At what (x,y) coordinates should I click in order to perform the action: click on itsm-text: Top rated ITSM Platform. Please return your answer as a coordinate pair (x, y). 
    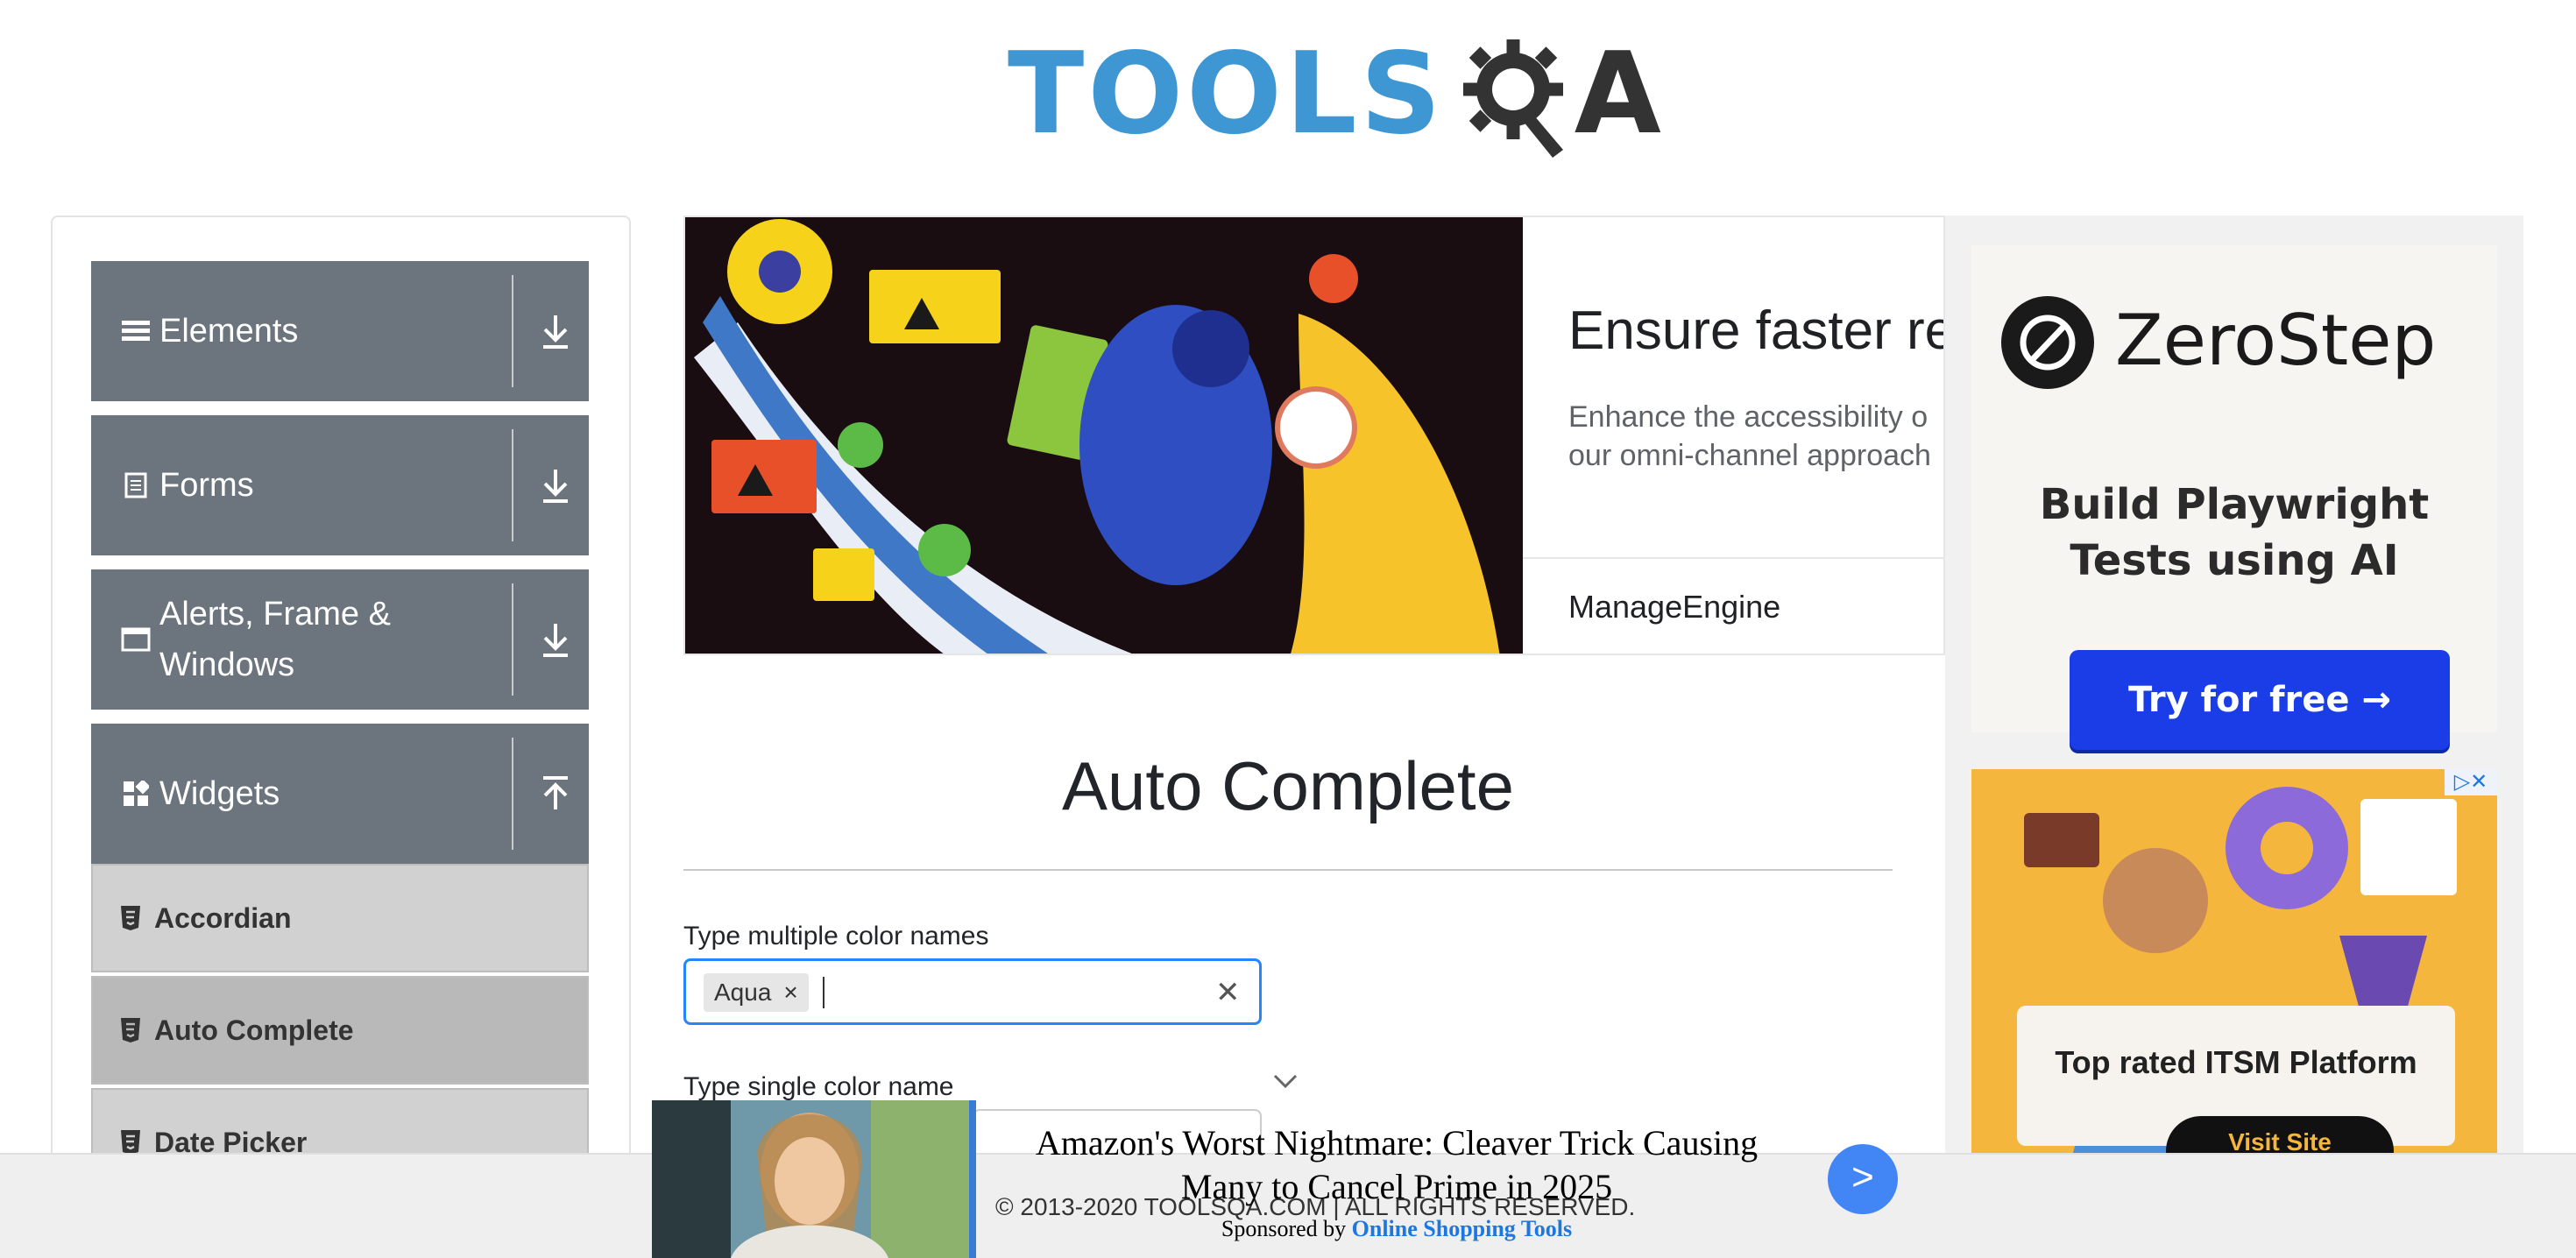
    Looking at the image, I should click on (2236, 1062).